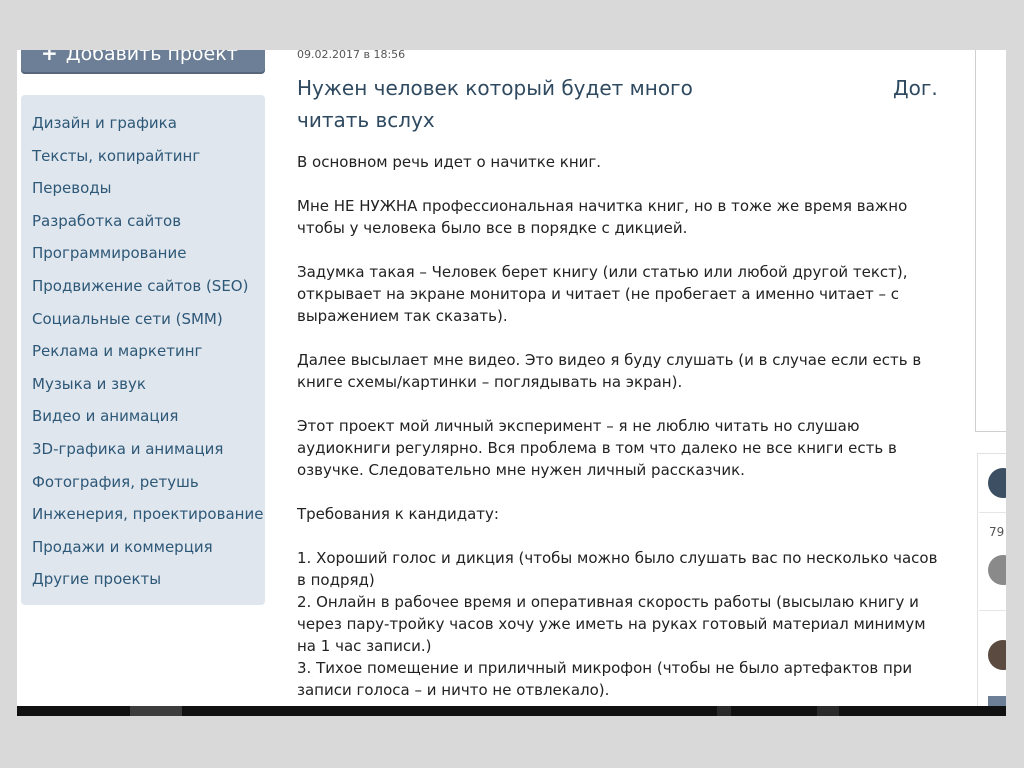 The width and height of the screenshot is (1024, 768). Describe the element at coordinates (143, 454) in the screenshot. I see `category-item: 3D-графика и анимация` at that location.